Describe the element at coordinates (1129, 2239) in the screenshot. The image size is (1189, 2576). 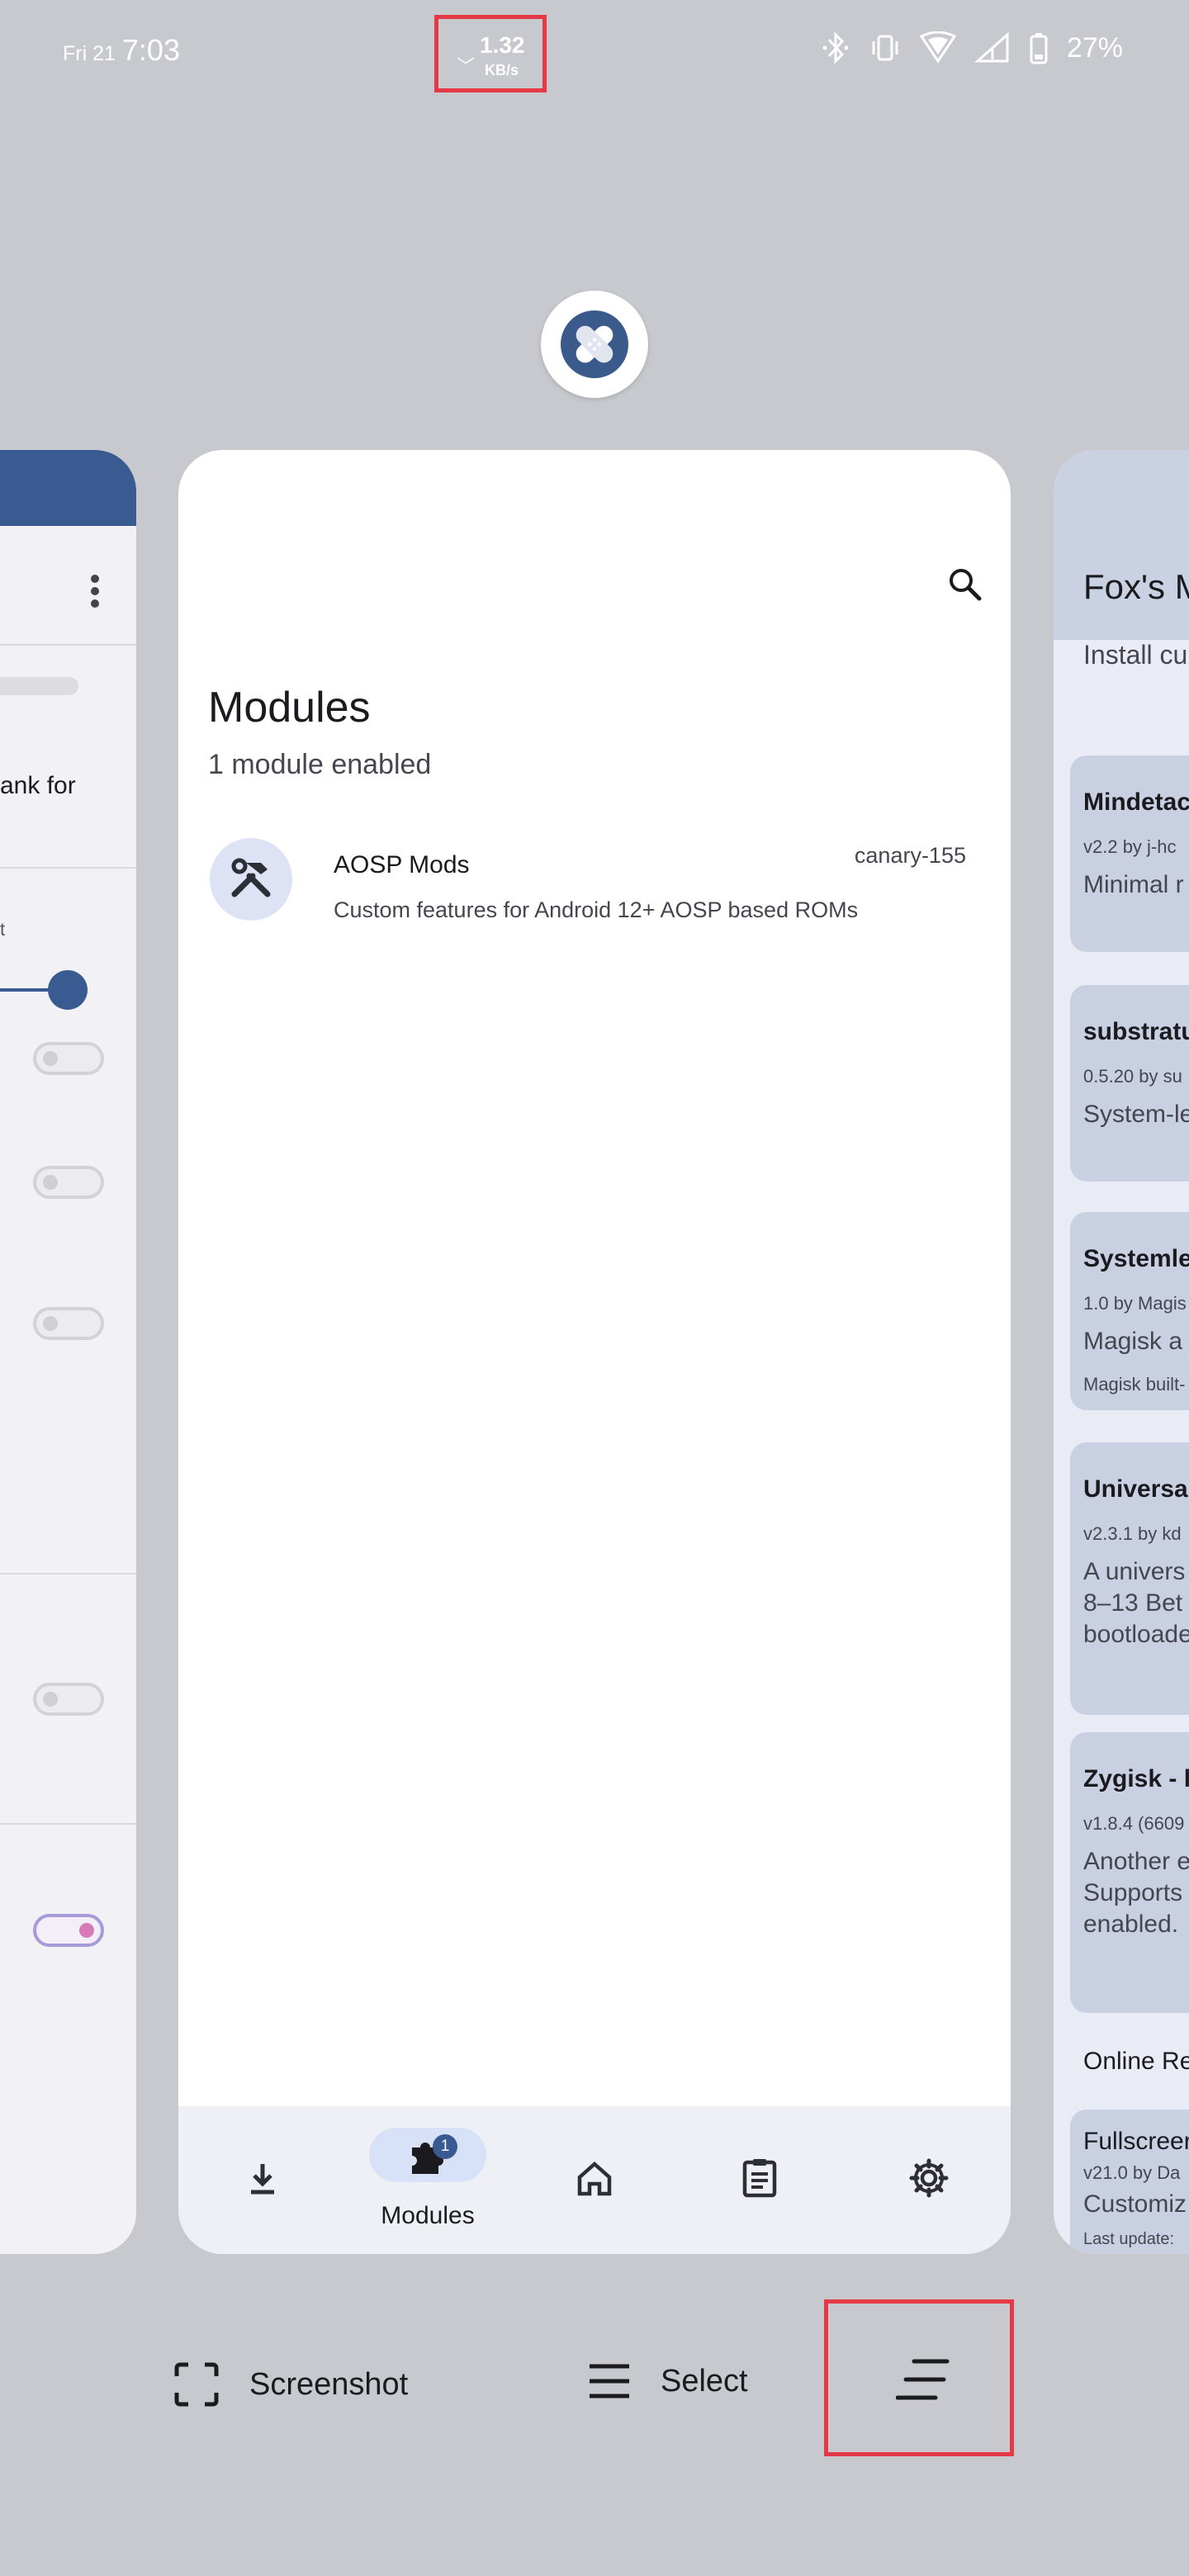
I see `module-card-extra: Last update:` at that location.